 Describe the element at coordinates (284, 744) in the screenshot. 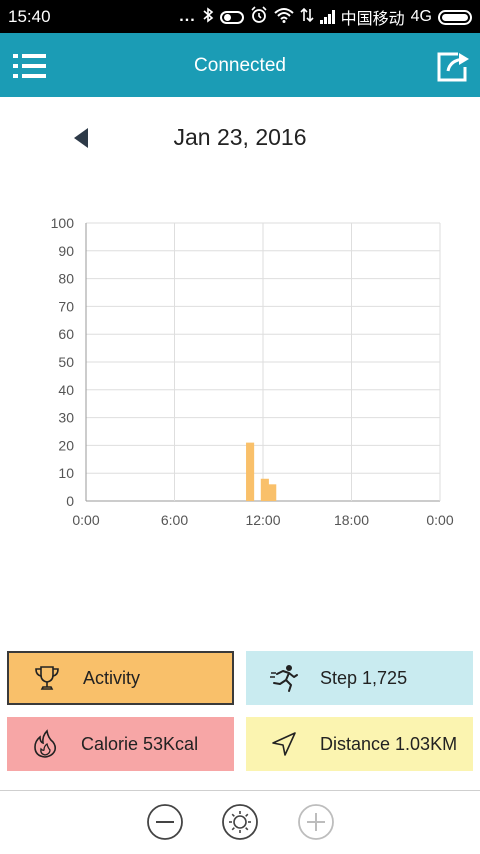

I see `navigation-arrow-icon` at that location.